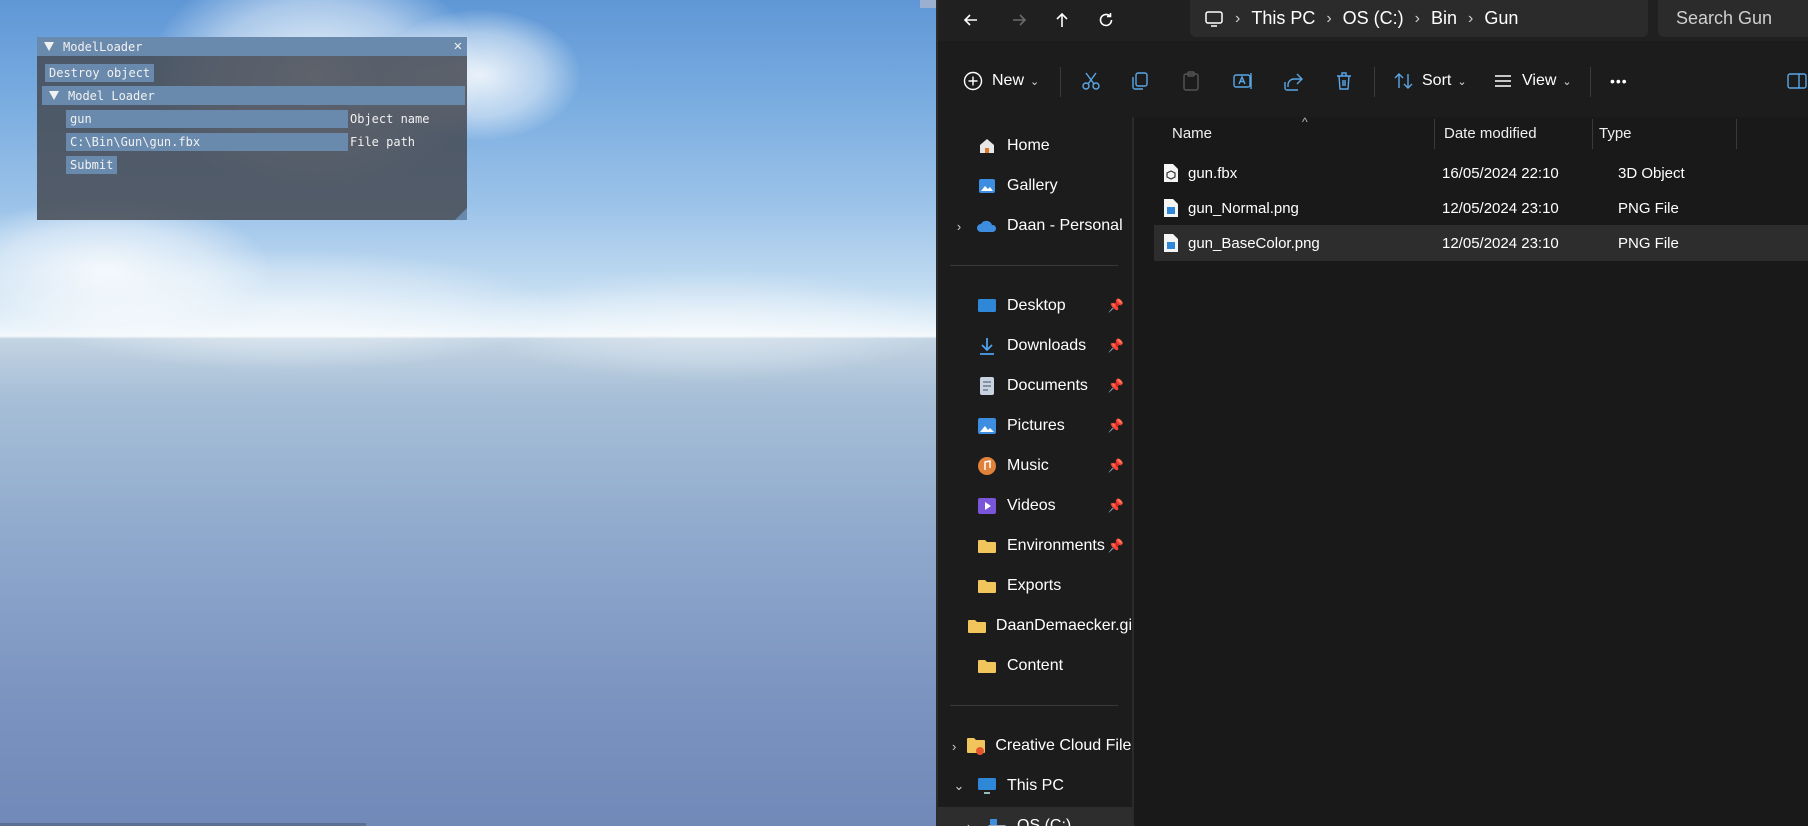 Image resolution: width=1808 pixels, height=826 pixels. I want to click on back-arrow-icon, so click(970, 20).